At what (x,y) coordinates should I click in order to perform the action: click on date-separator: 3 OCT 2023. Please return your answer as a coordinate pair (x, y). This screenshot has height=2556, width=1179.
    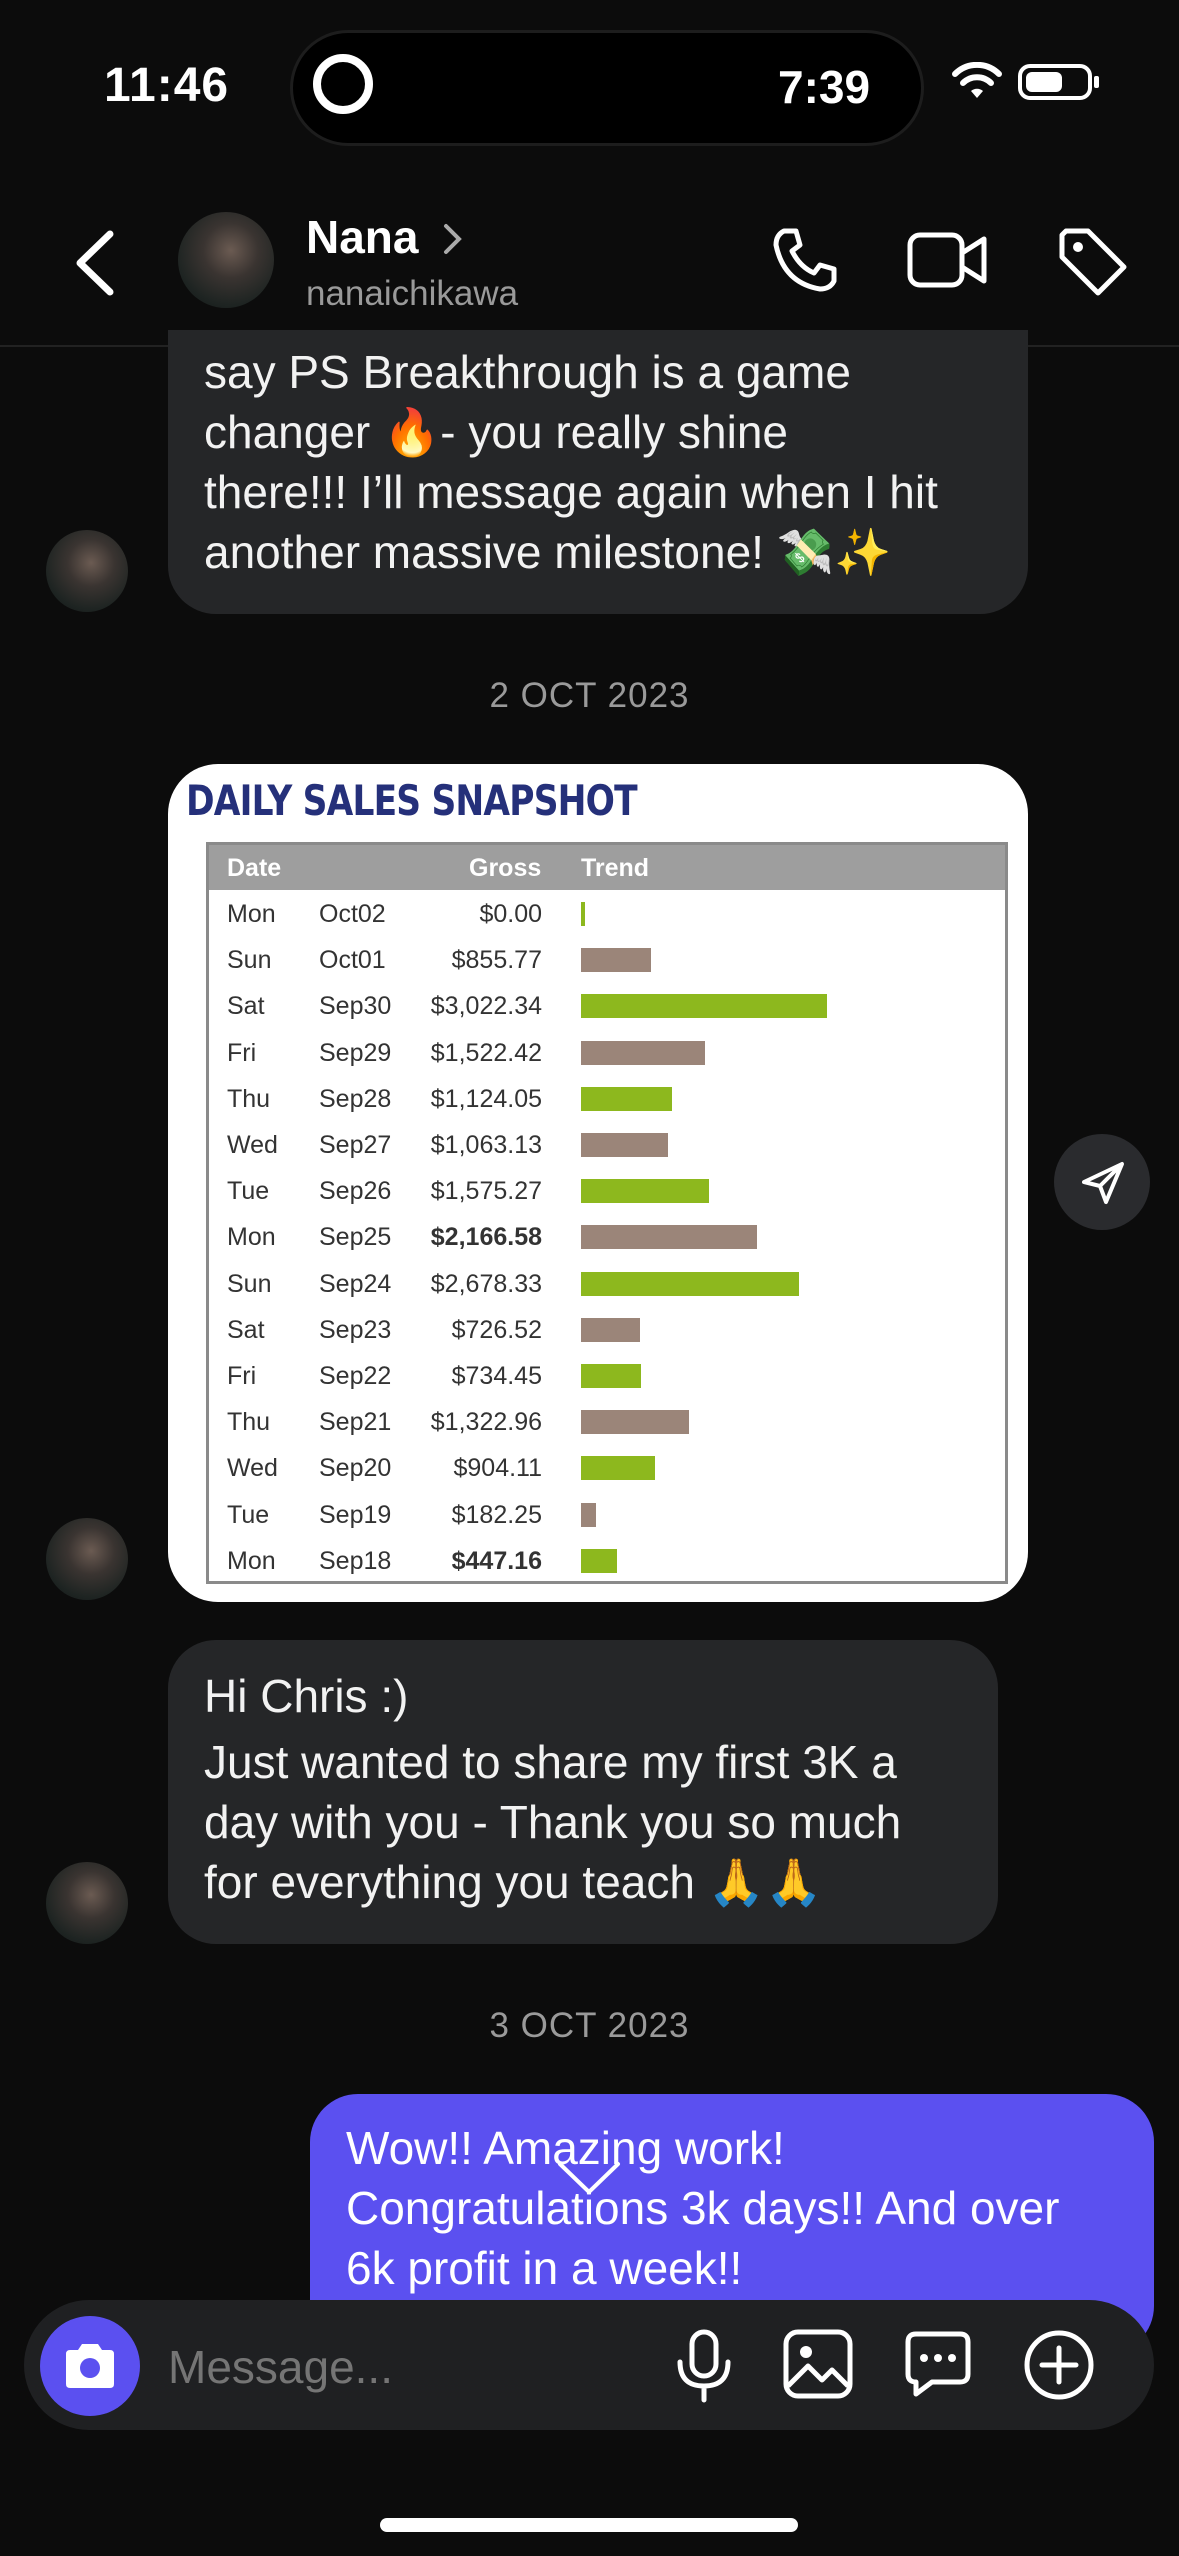
    Looking at the image, I should click on (589, 2025).